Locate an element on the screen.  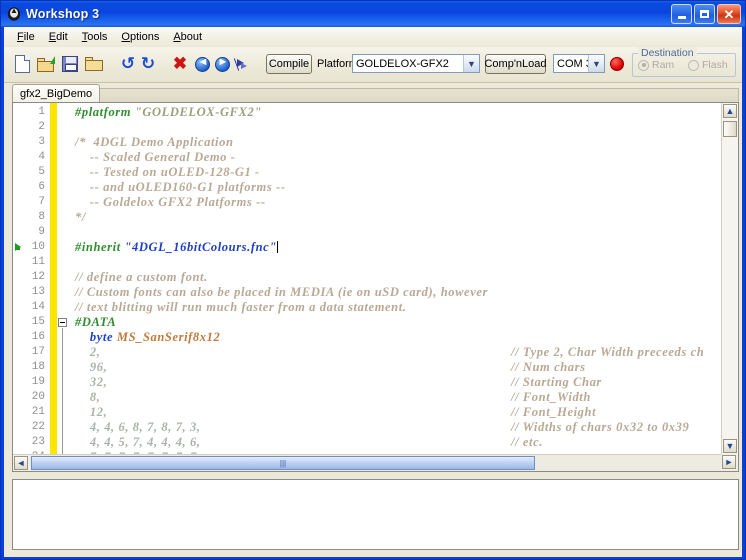
menu-edit: Edit is located at coordinates (58, 37).